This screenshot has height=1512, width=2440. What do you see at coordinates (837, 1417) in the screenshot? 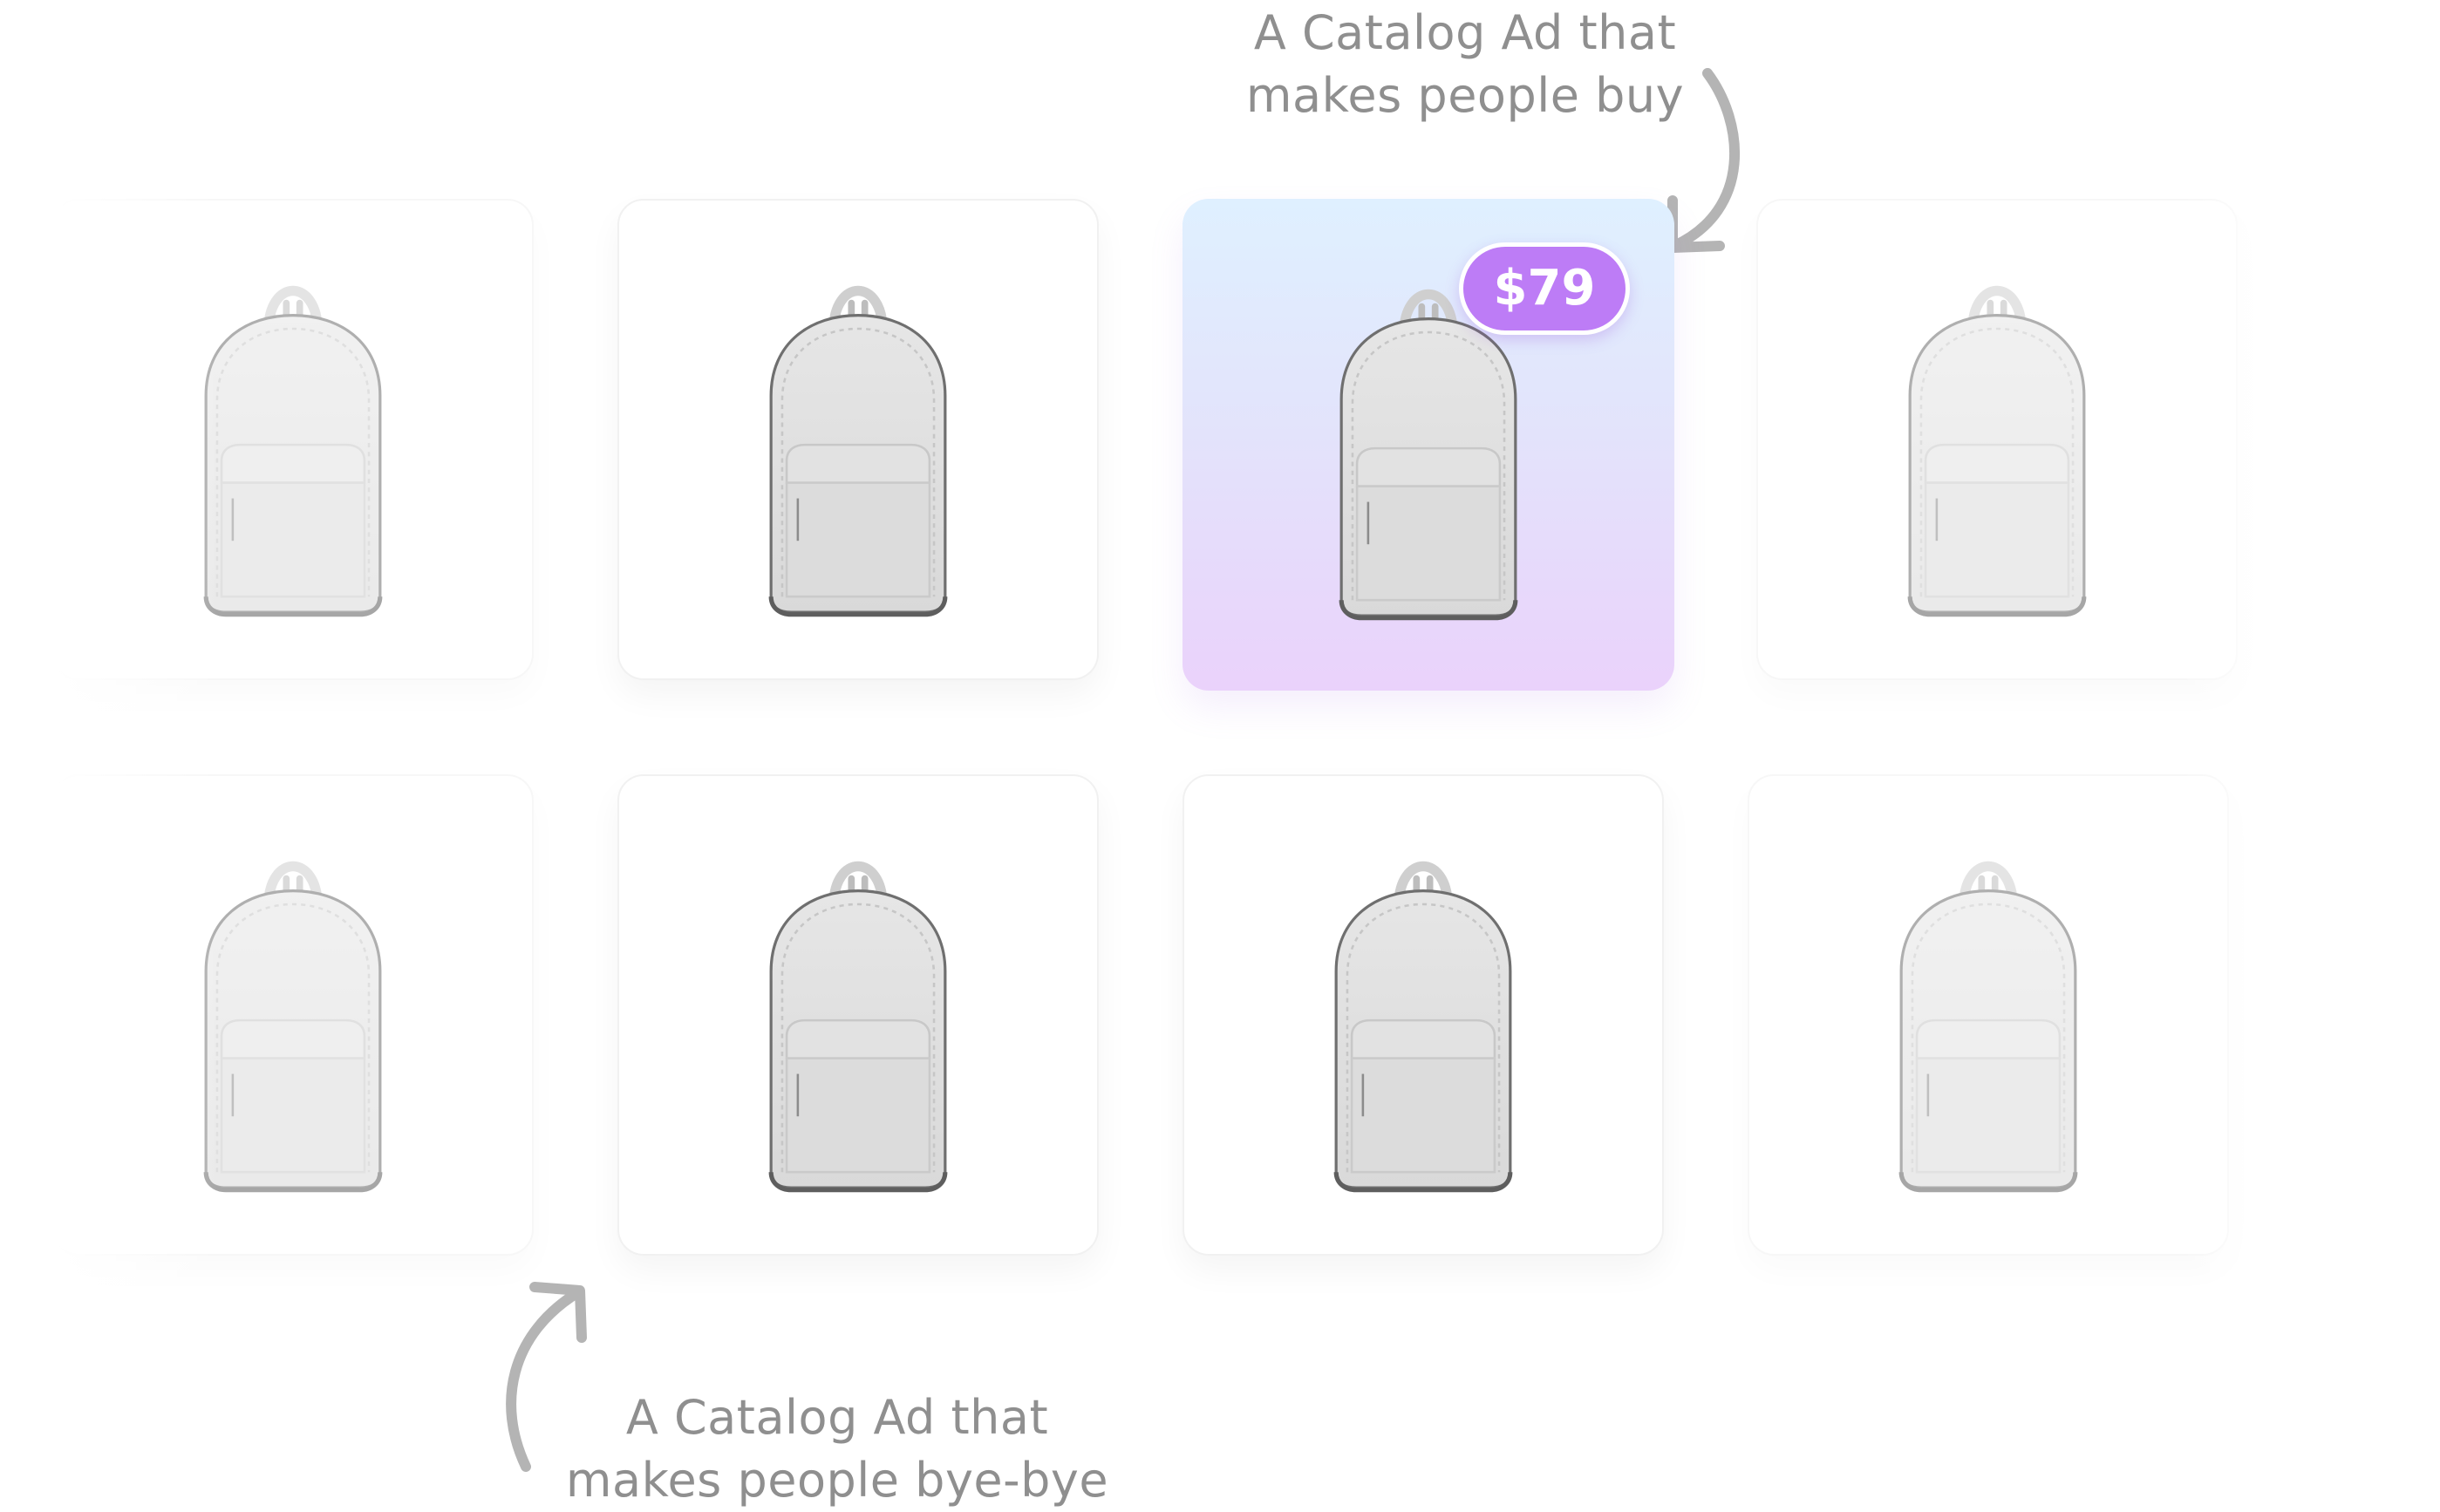
I see `annotation-bye-bye-line1: A Catalog Ad that` at bounding box center [837, 1417].